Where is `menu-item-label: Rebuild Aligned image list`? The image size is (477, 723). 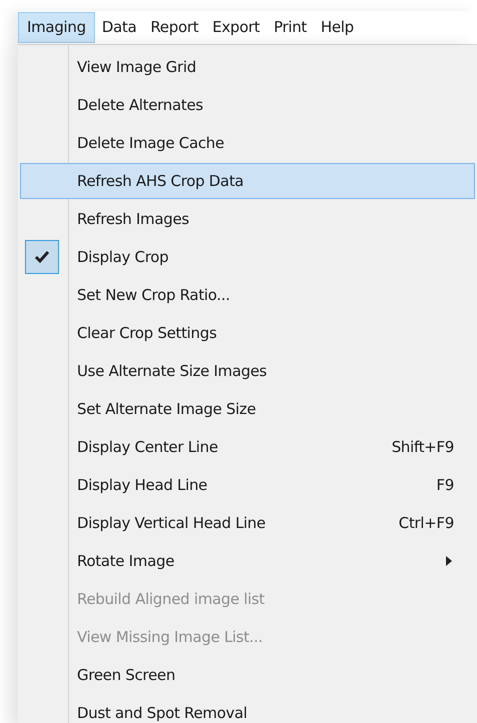
menu-item-label: Rebuild Aligned image list is located at coordinates (171, 599).